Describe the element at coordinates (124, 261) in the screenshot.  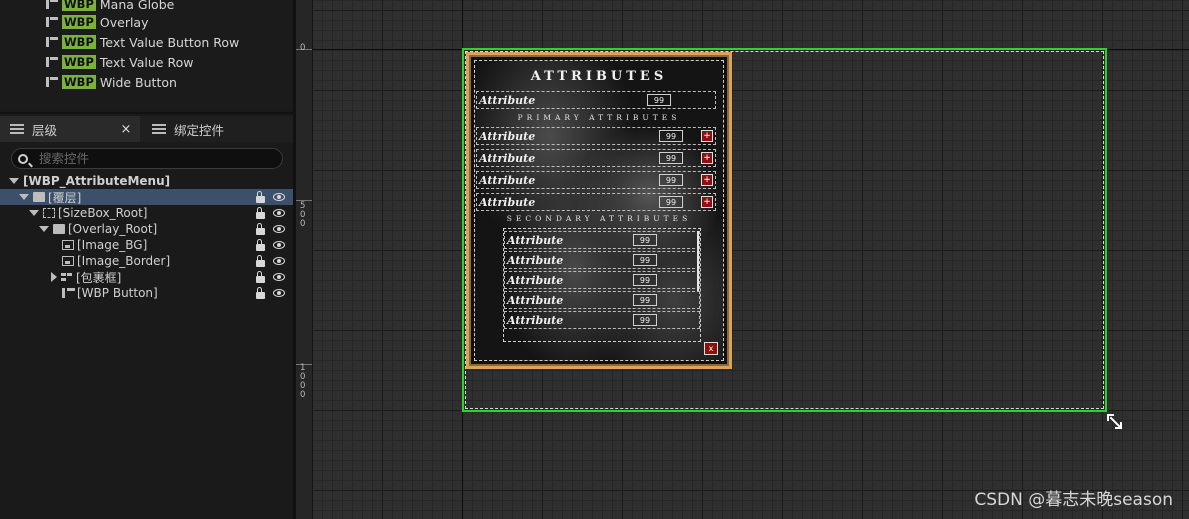
I see `tree-node-label: [Image_Border]` at that location.